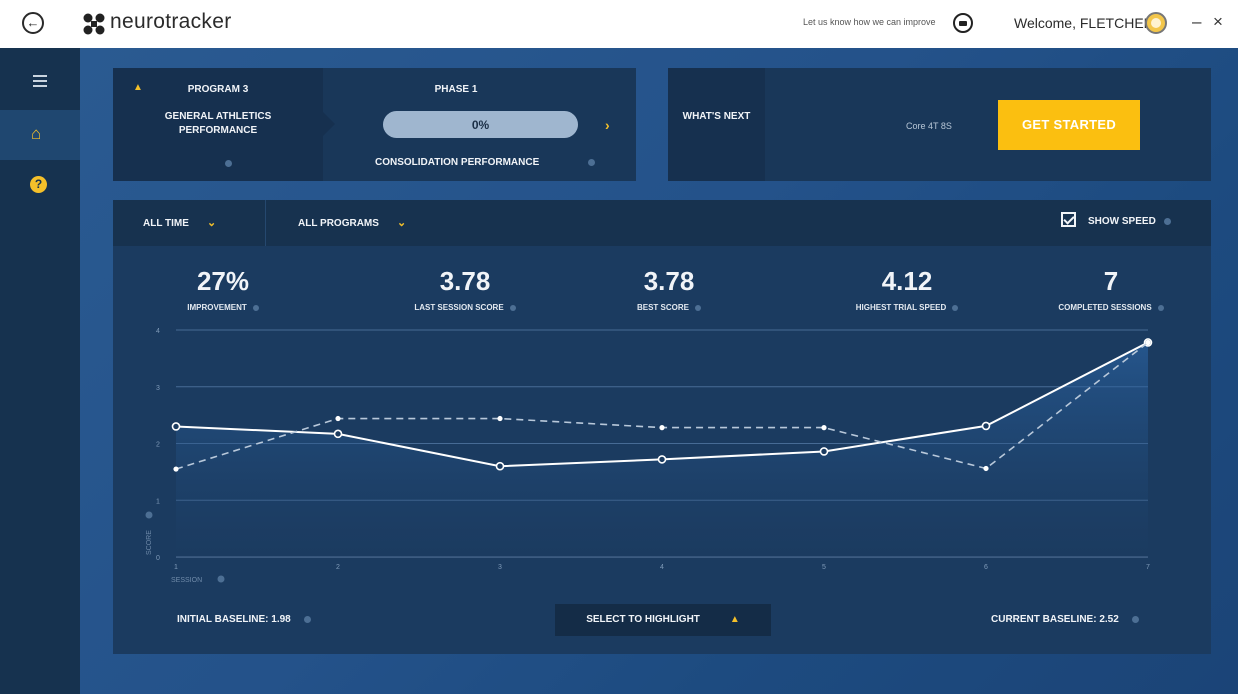  Describe the element at coordinates (265, 223) in the screenshot. I see `divider` at that location.